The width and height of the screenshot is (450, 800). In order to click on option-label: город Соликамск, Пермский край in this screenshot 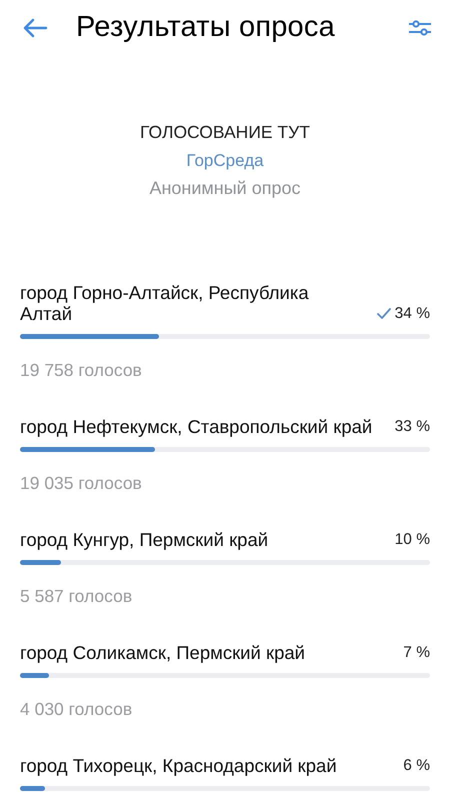, I will do `click(163, 652)`.